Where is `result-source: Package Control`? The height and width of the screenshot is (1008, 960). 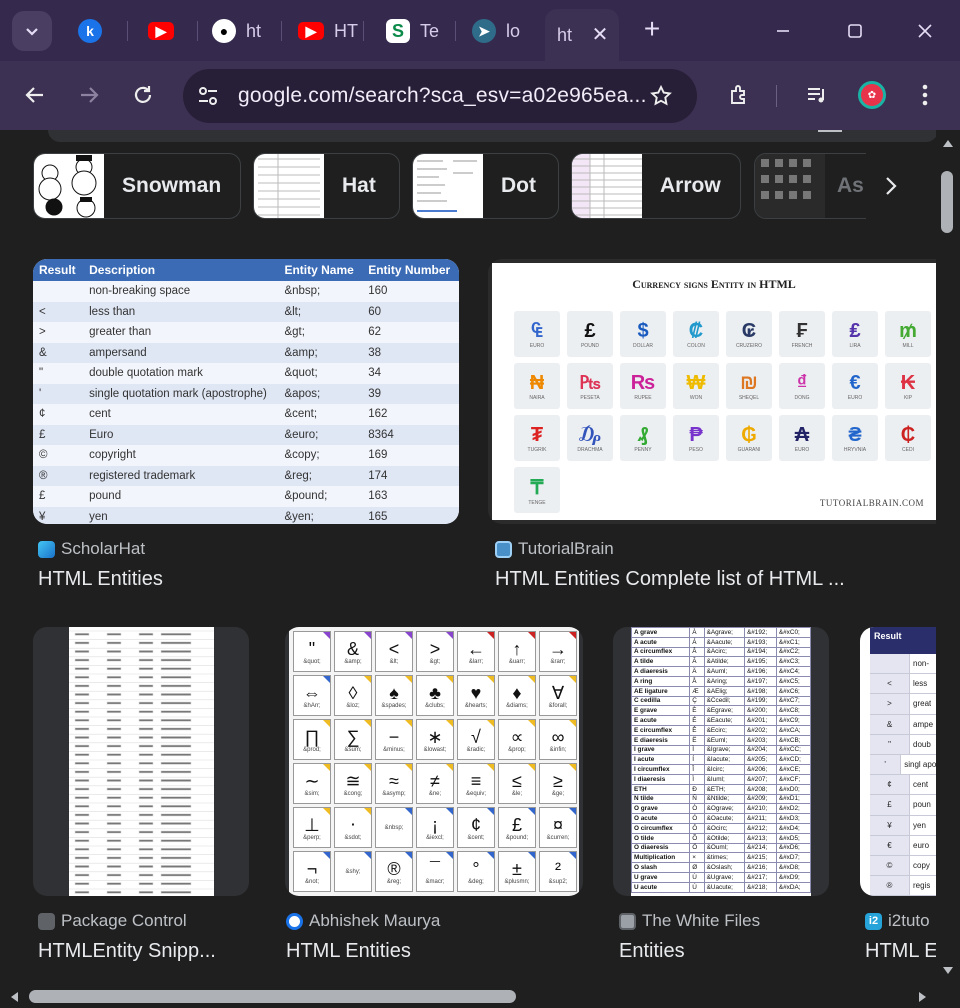 result-source: Package Control is located at coordinates (112, 921).